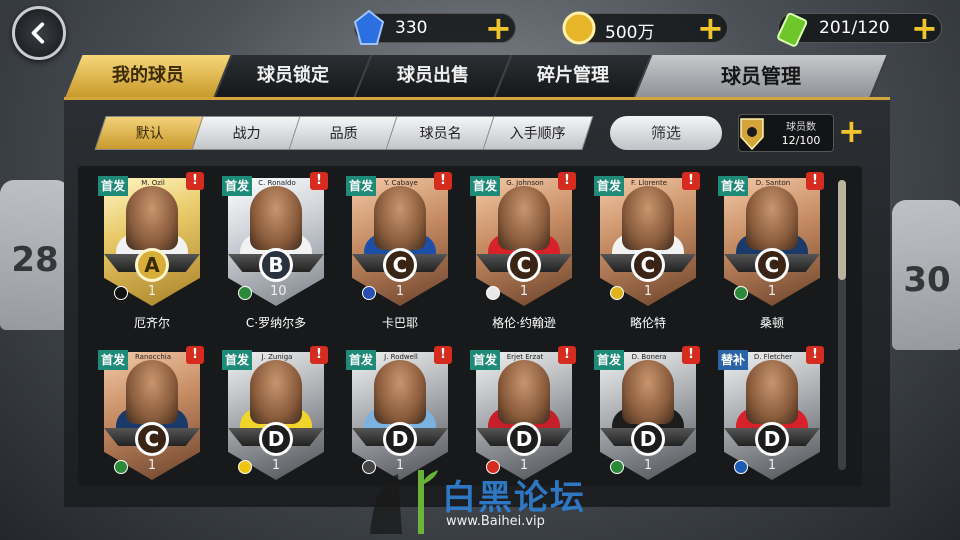 Image resolution: width=960 pixels, height=540 pixels. What do you see at coordinates (630, 33) in the screenshot?
I see `coin-value: 500万` at bounding box center [630, 33].